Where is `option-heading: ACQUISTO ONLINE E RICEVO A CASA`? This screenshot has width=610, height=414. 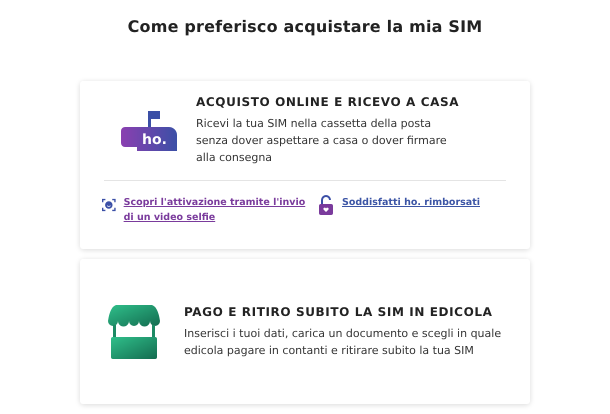 option-heading: ACQUISTO ONLINE E RICEVO A CASA is located at coordinates (328, 102).